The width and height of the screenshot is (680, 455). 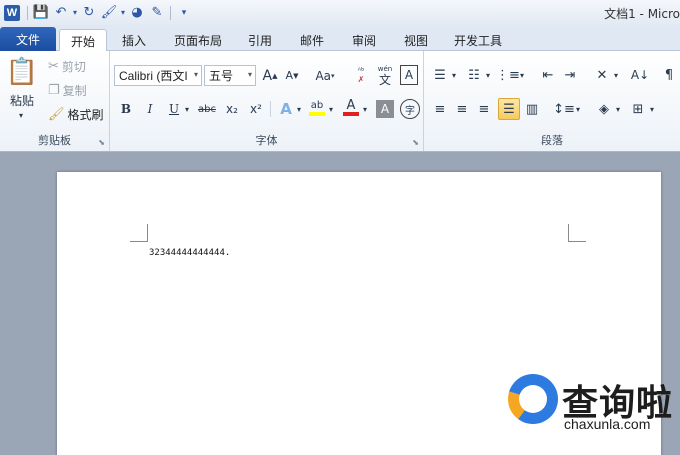 I want to click on format-painter-button: 🖌 格式刷, so click(x=76, y=114).